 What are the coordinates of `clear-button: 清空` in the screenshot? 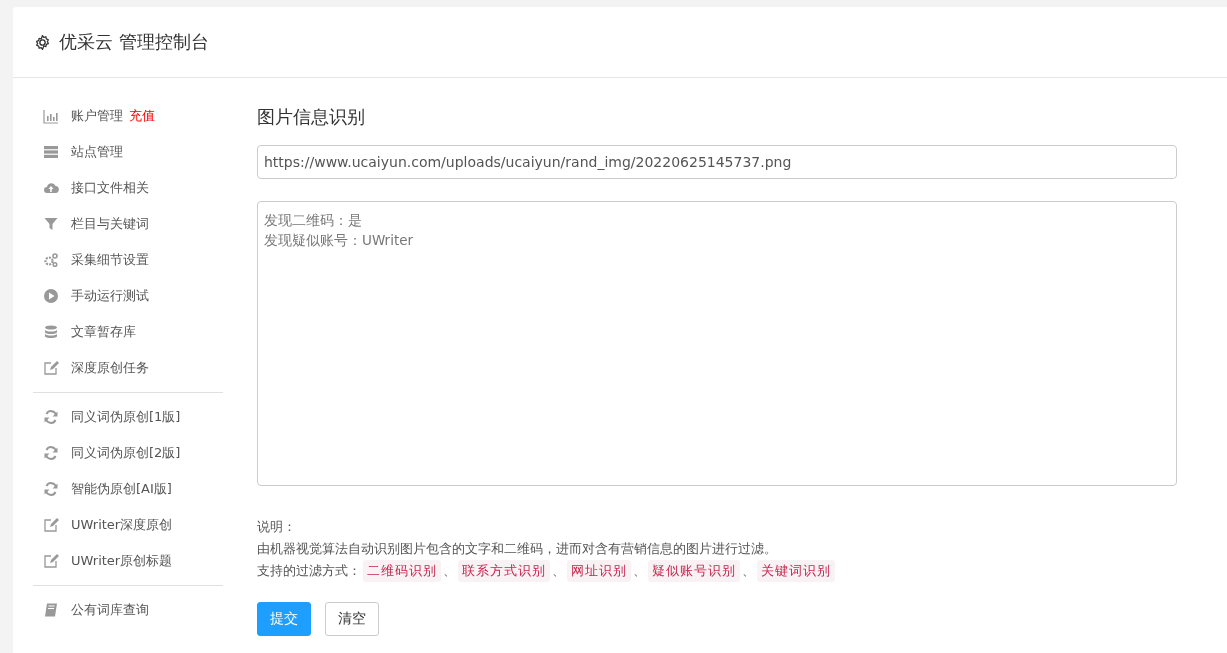 It's located at (352, 619).